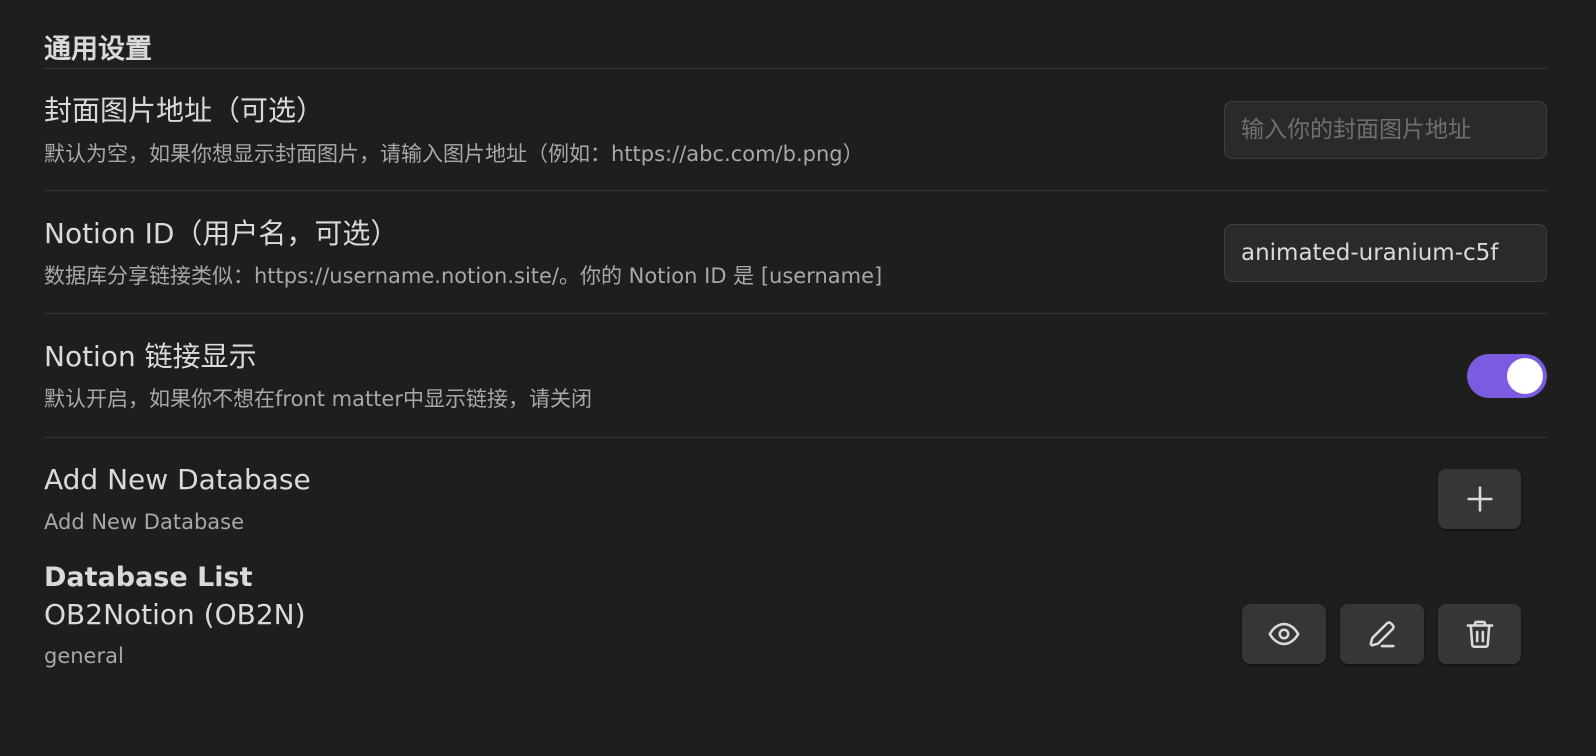 The image size is (1596, 756). What do you see at coordinates (184, 110) in the screenshot?
I see `setting-name: 封面图片地址（可选）` at bounding box center [184, 110].